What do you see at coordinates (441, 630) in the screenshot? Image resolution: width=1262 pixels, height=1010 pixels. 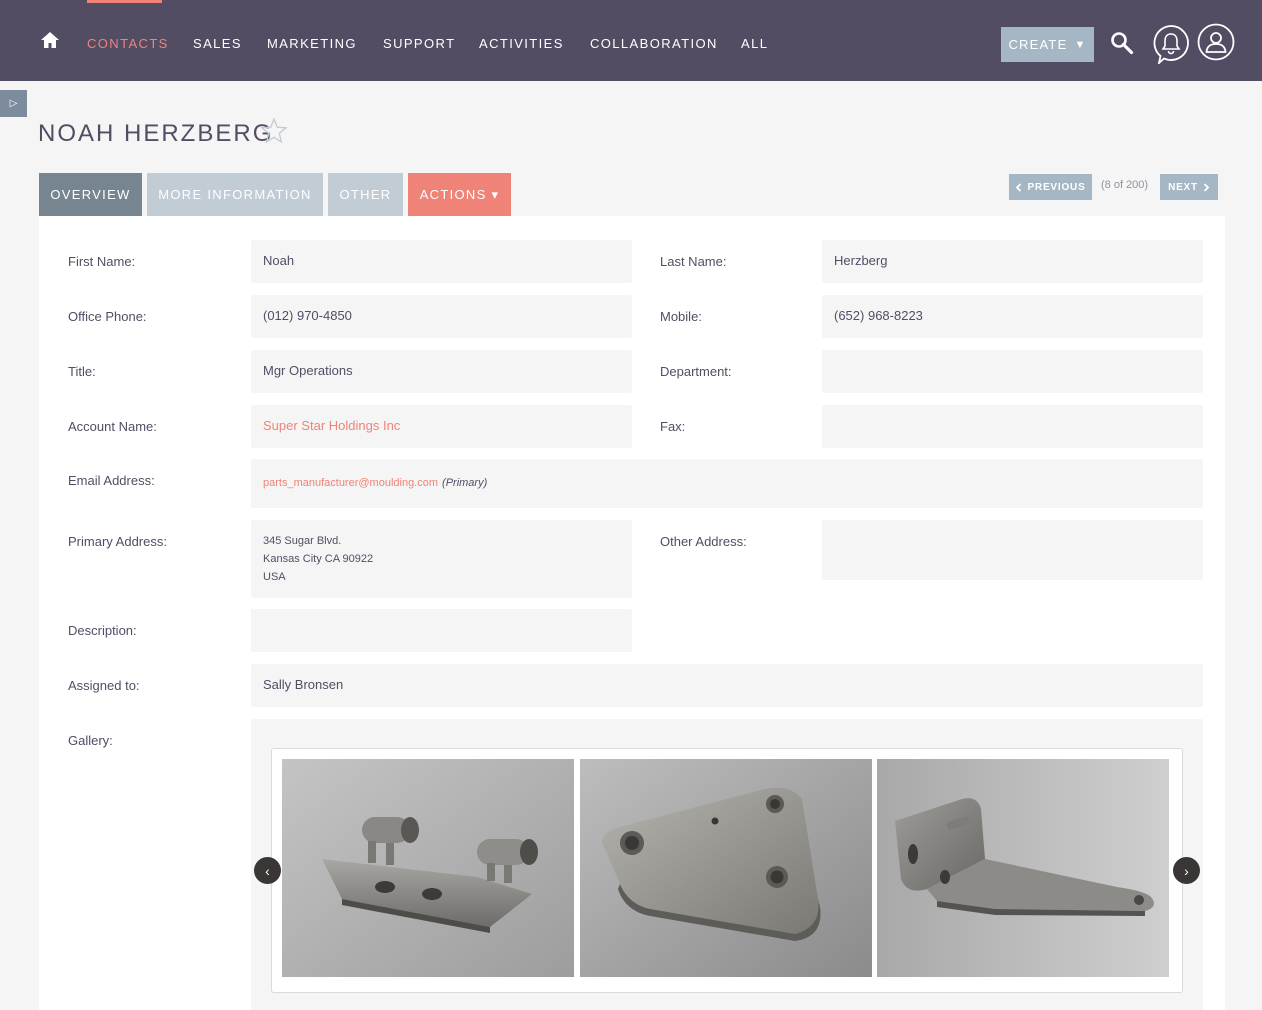 I see `description-field` at bounding box center [441, 630].